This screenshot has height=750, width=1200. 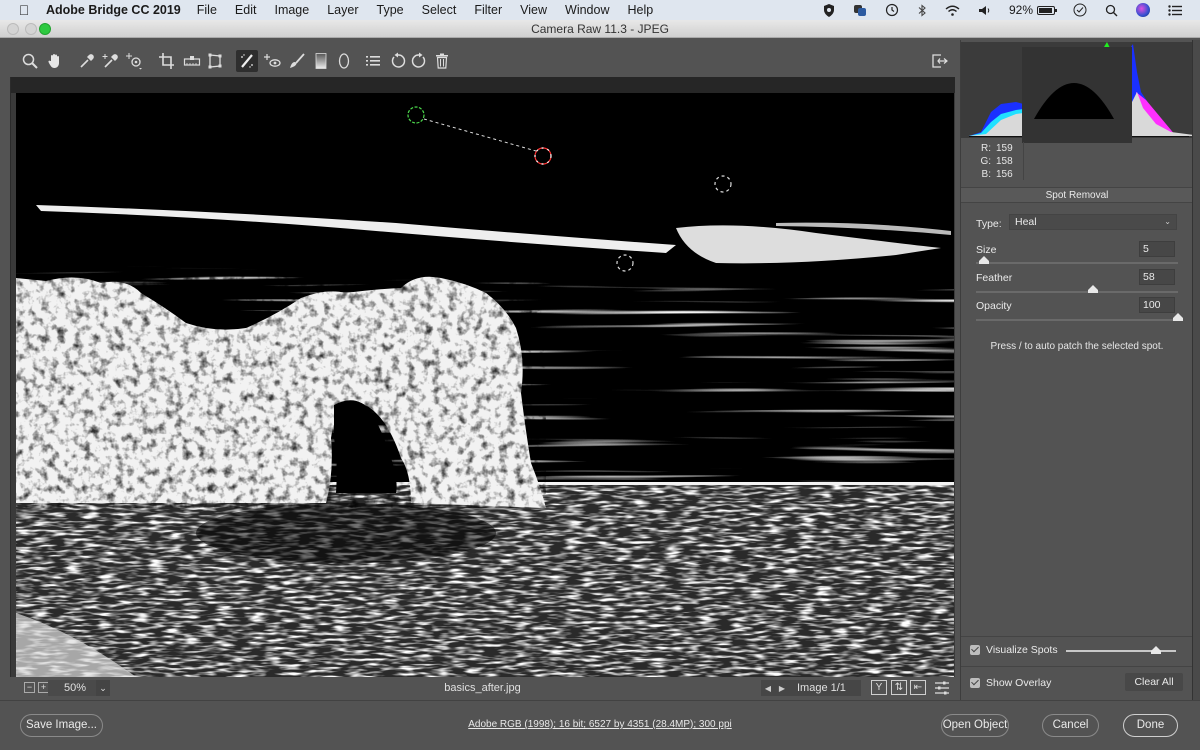 What do you see at coordinates (1157, 249) in the screenshot?
I see `size-input: 5` at bounding box center [1157, 249].